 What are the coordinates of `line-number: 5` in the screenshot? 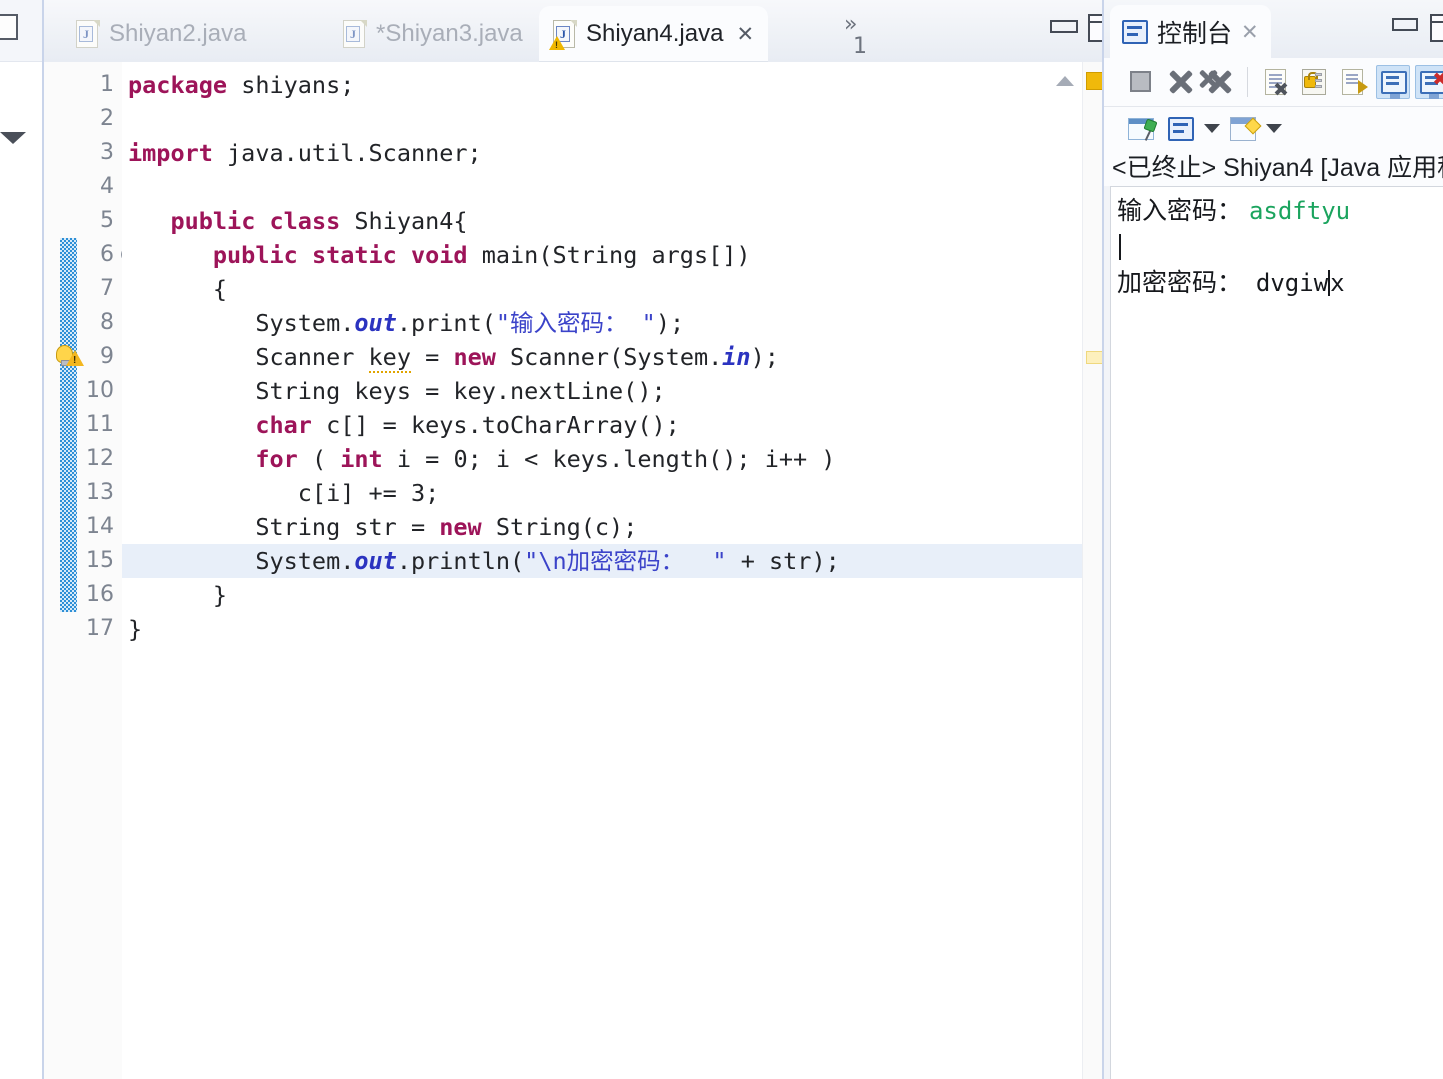 It's located at (107, 220).